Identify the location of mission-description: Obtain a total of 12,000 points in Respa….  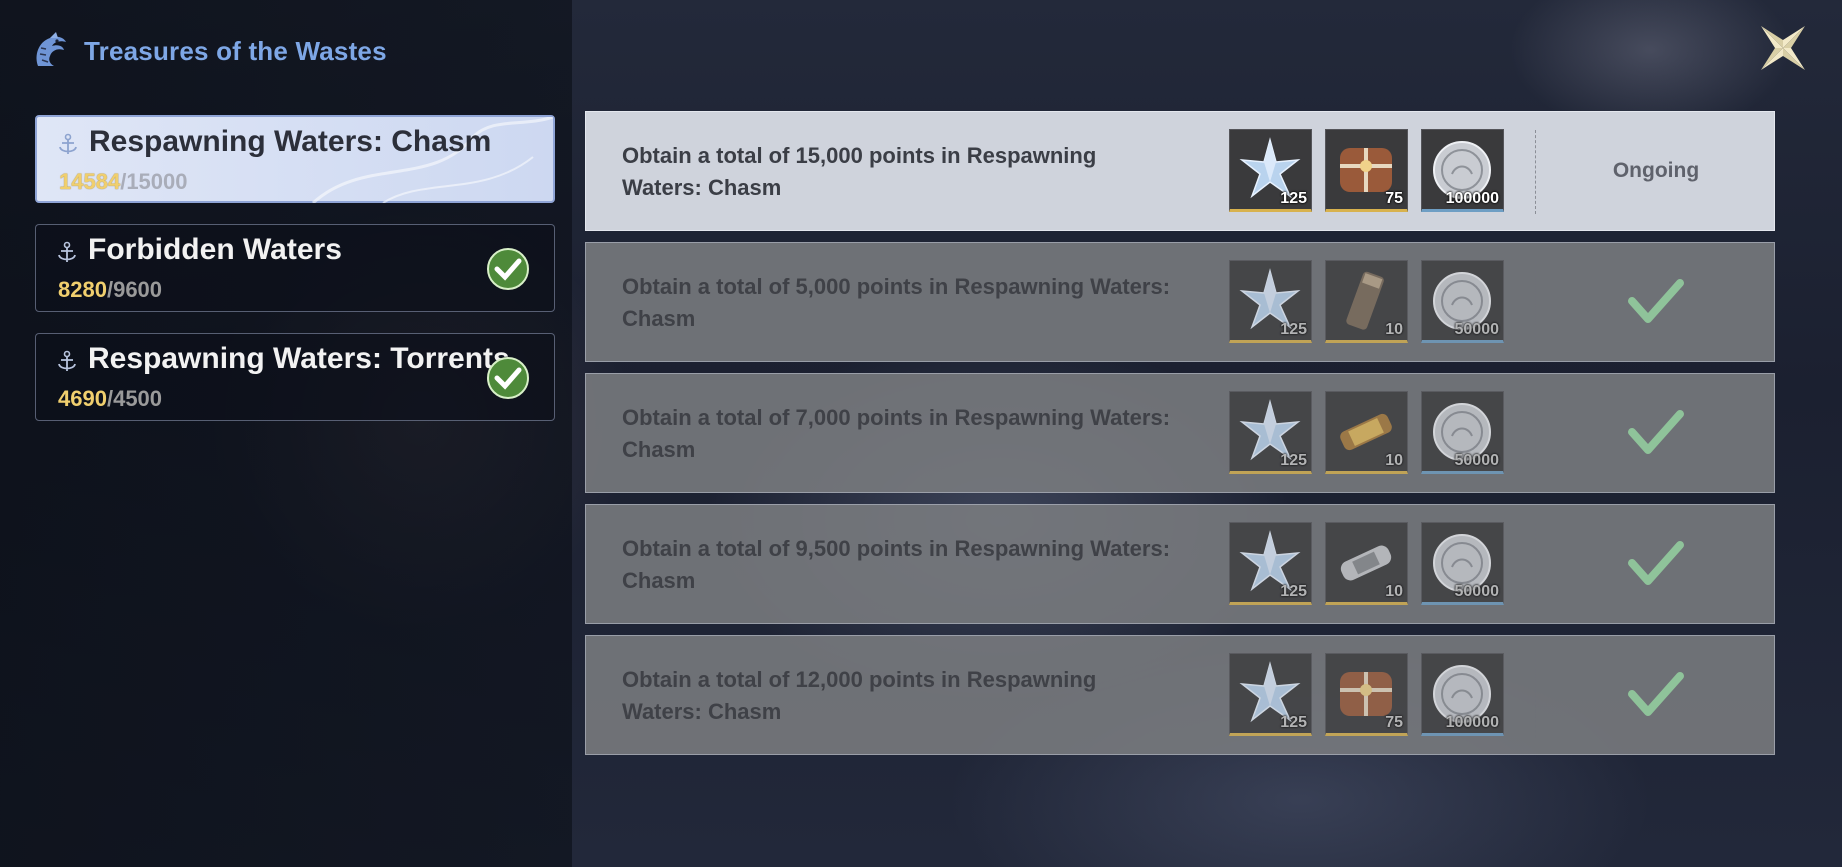
(859, 695).